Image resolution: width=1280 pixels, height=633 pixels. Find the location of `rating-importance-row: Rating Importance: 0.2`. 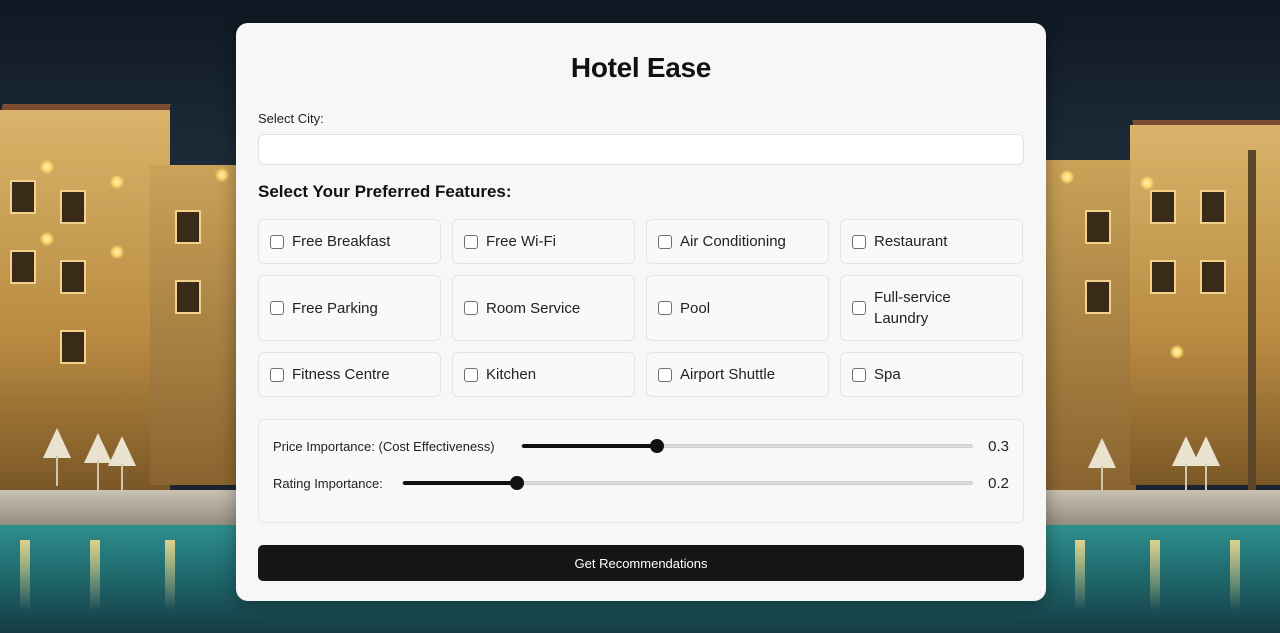

rating-importance-row: Rating Importance: 0.2 is located at coordinates (641, 483).